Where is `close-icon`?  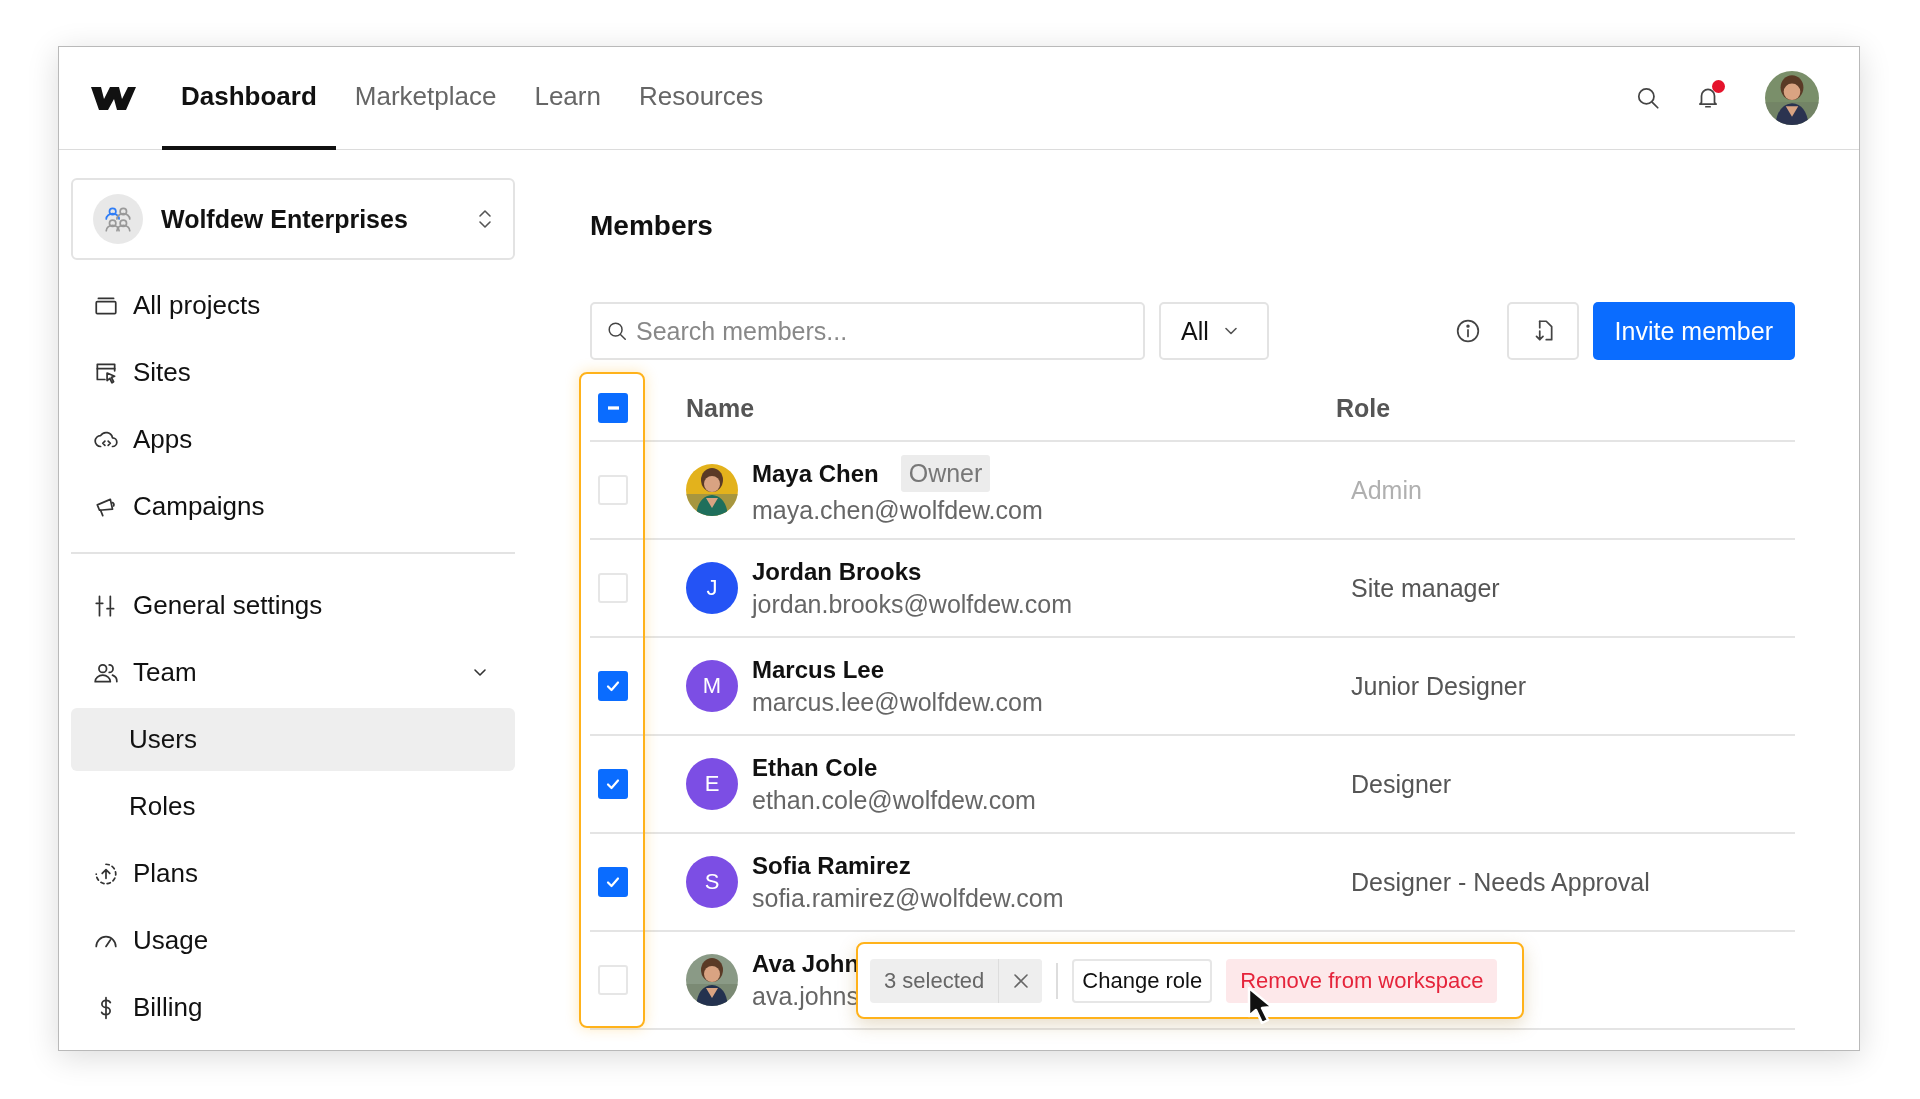 close-icon is located at coordinates (1020, 980).